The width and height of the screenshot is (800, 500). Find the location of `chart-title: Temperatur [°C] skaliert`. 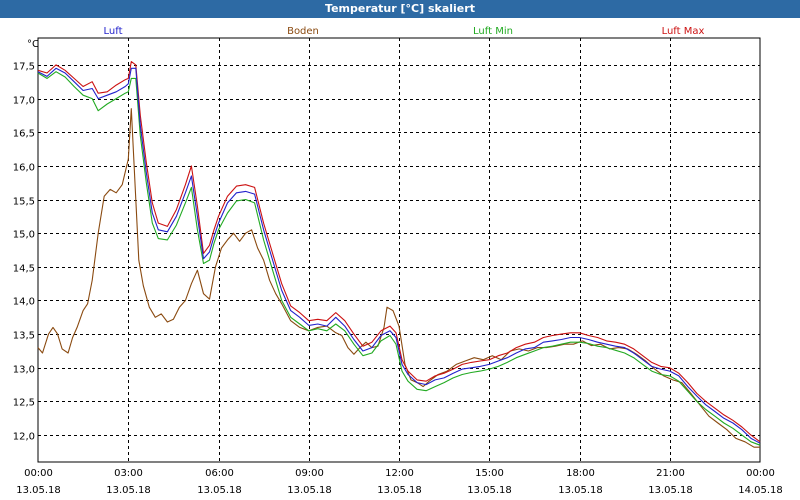

chart-title: Temperatur [°C] skaliert is located at coordinates (400, 9).